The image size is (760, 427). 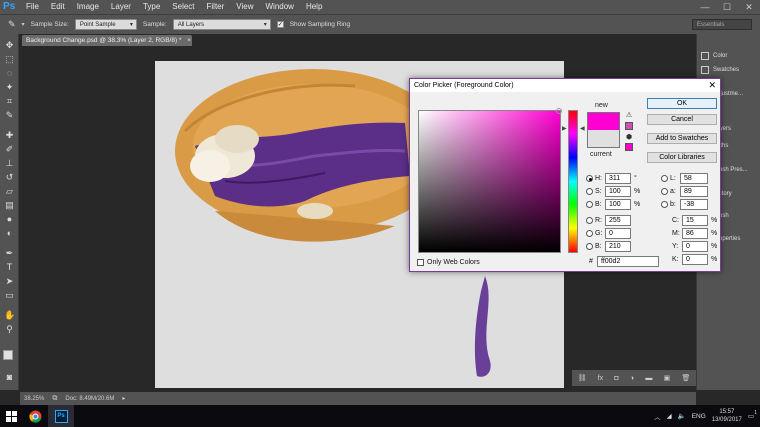 I want to click on hue-slider-right-arrow: ◀, so click(x=582, y=128).